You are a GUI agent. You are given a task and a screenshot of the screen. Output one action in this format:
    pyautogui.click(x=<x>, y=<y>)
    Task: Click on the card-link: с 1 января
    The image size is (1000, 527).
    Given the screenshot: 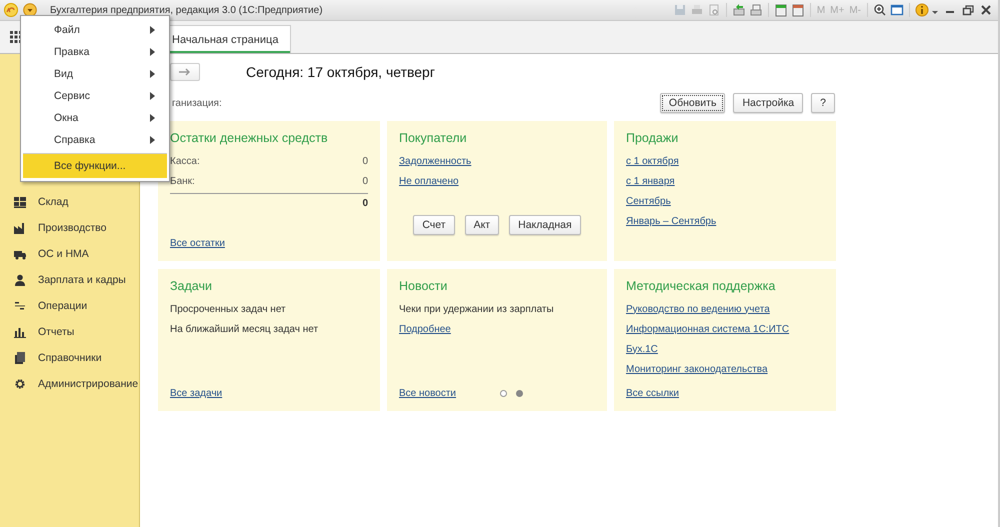 What is the action you would take?
    pyautogui.click(x=650, y=181)
    